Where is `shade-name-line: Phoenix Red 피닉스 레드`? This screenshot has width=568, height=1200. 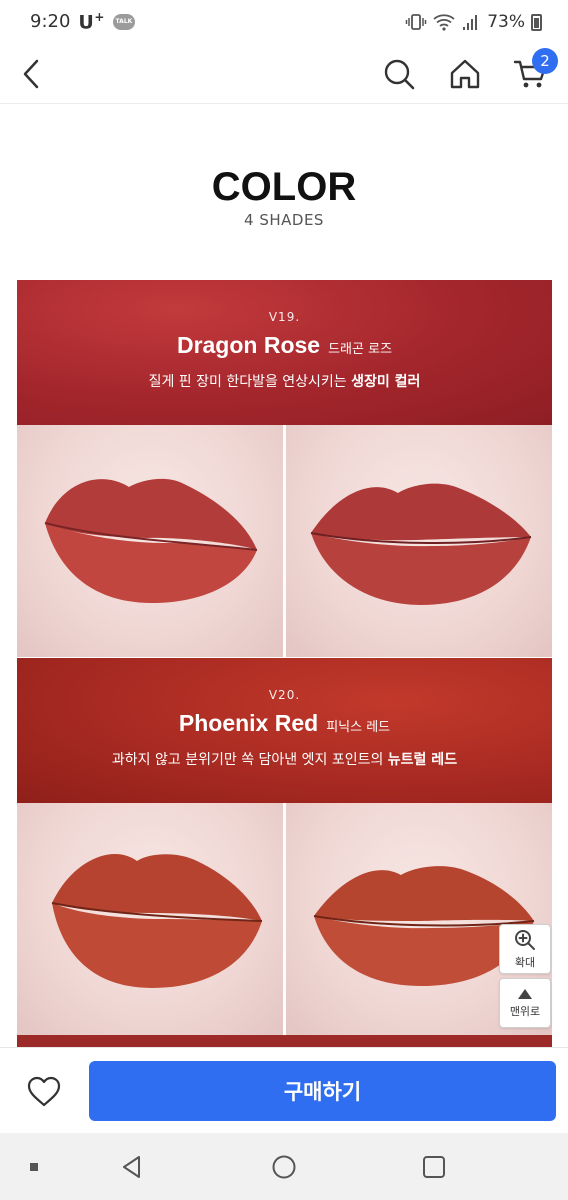 shade-name-line: Phoenix Red 피닉스 레드 is located at coordinates (284, 723).